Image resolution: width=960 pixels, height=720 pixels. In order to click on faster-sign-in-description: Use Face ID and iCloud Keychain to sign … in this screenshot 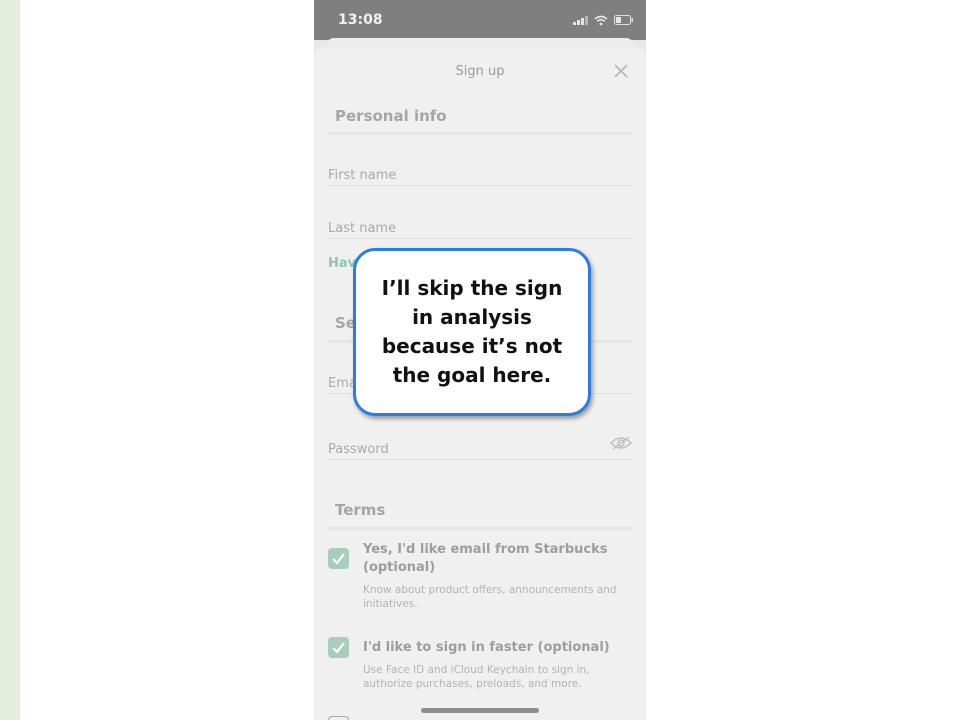, I will do `click(476, 677)`.